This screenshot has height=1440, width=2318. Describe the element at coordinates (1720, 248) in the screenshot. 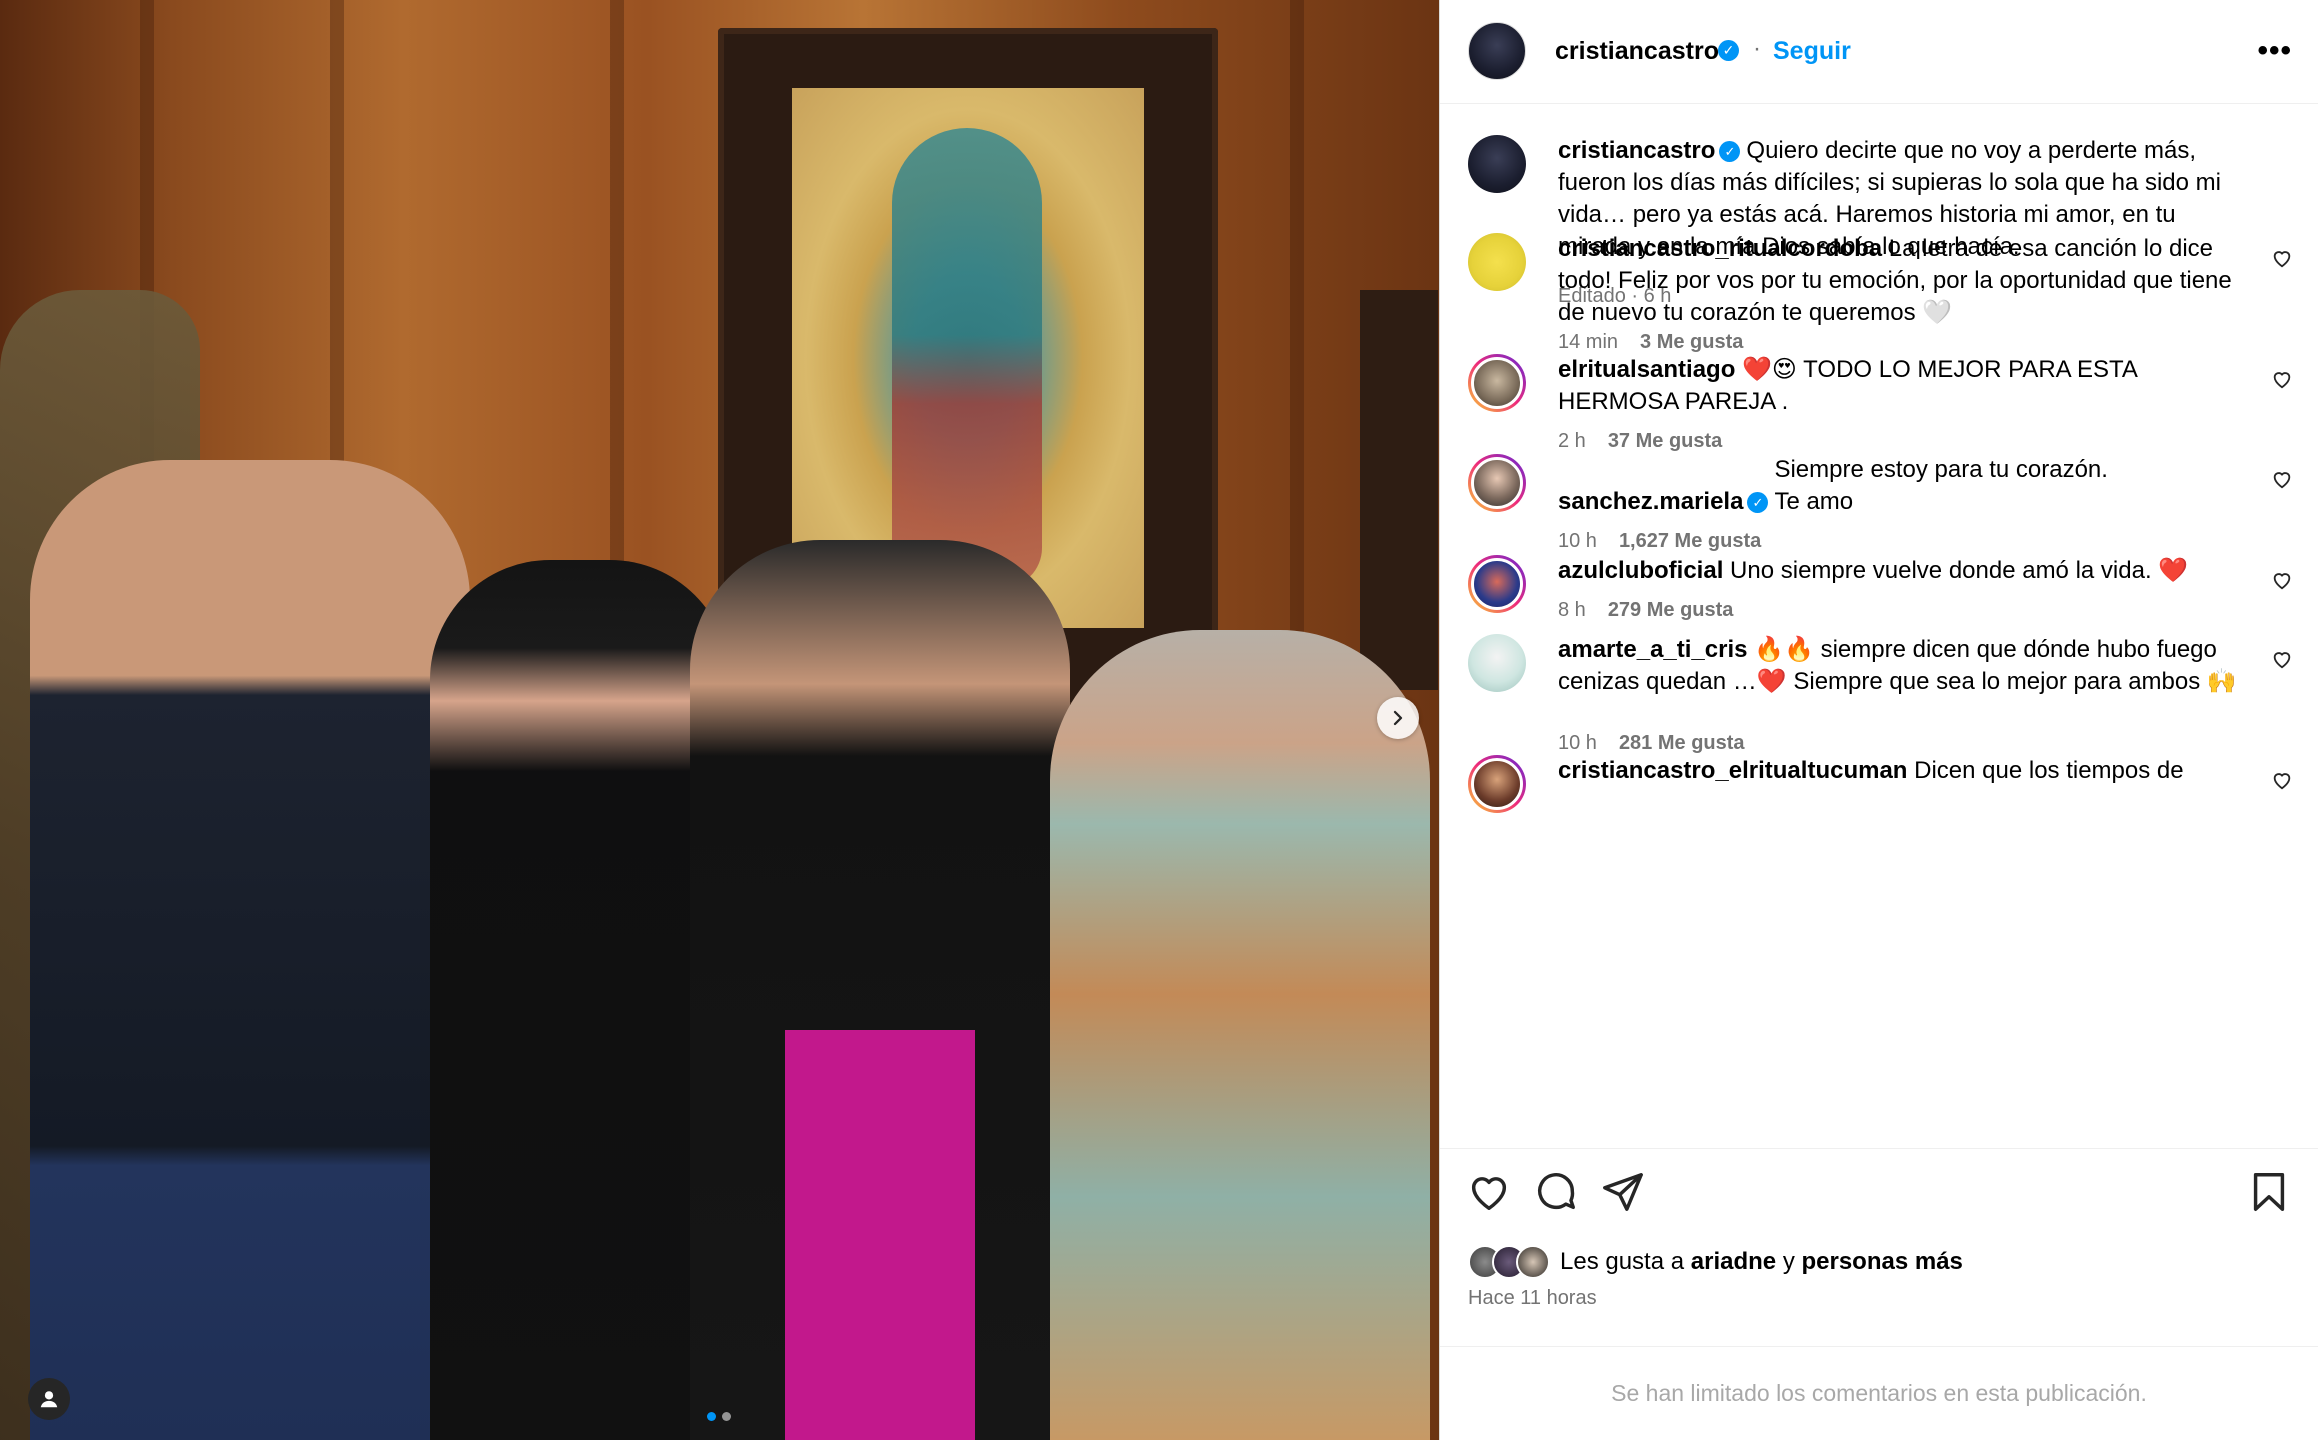

I see `comment-username: cristiancastro_ritualcordoba` at that location.